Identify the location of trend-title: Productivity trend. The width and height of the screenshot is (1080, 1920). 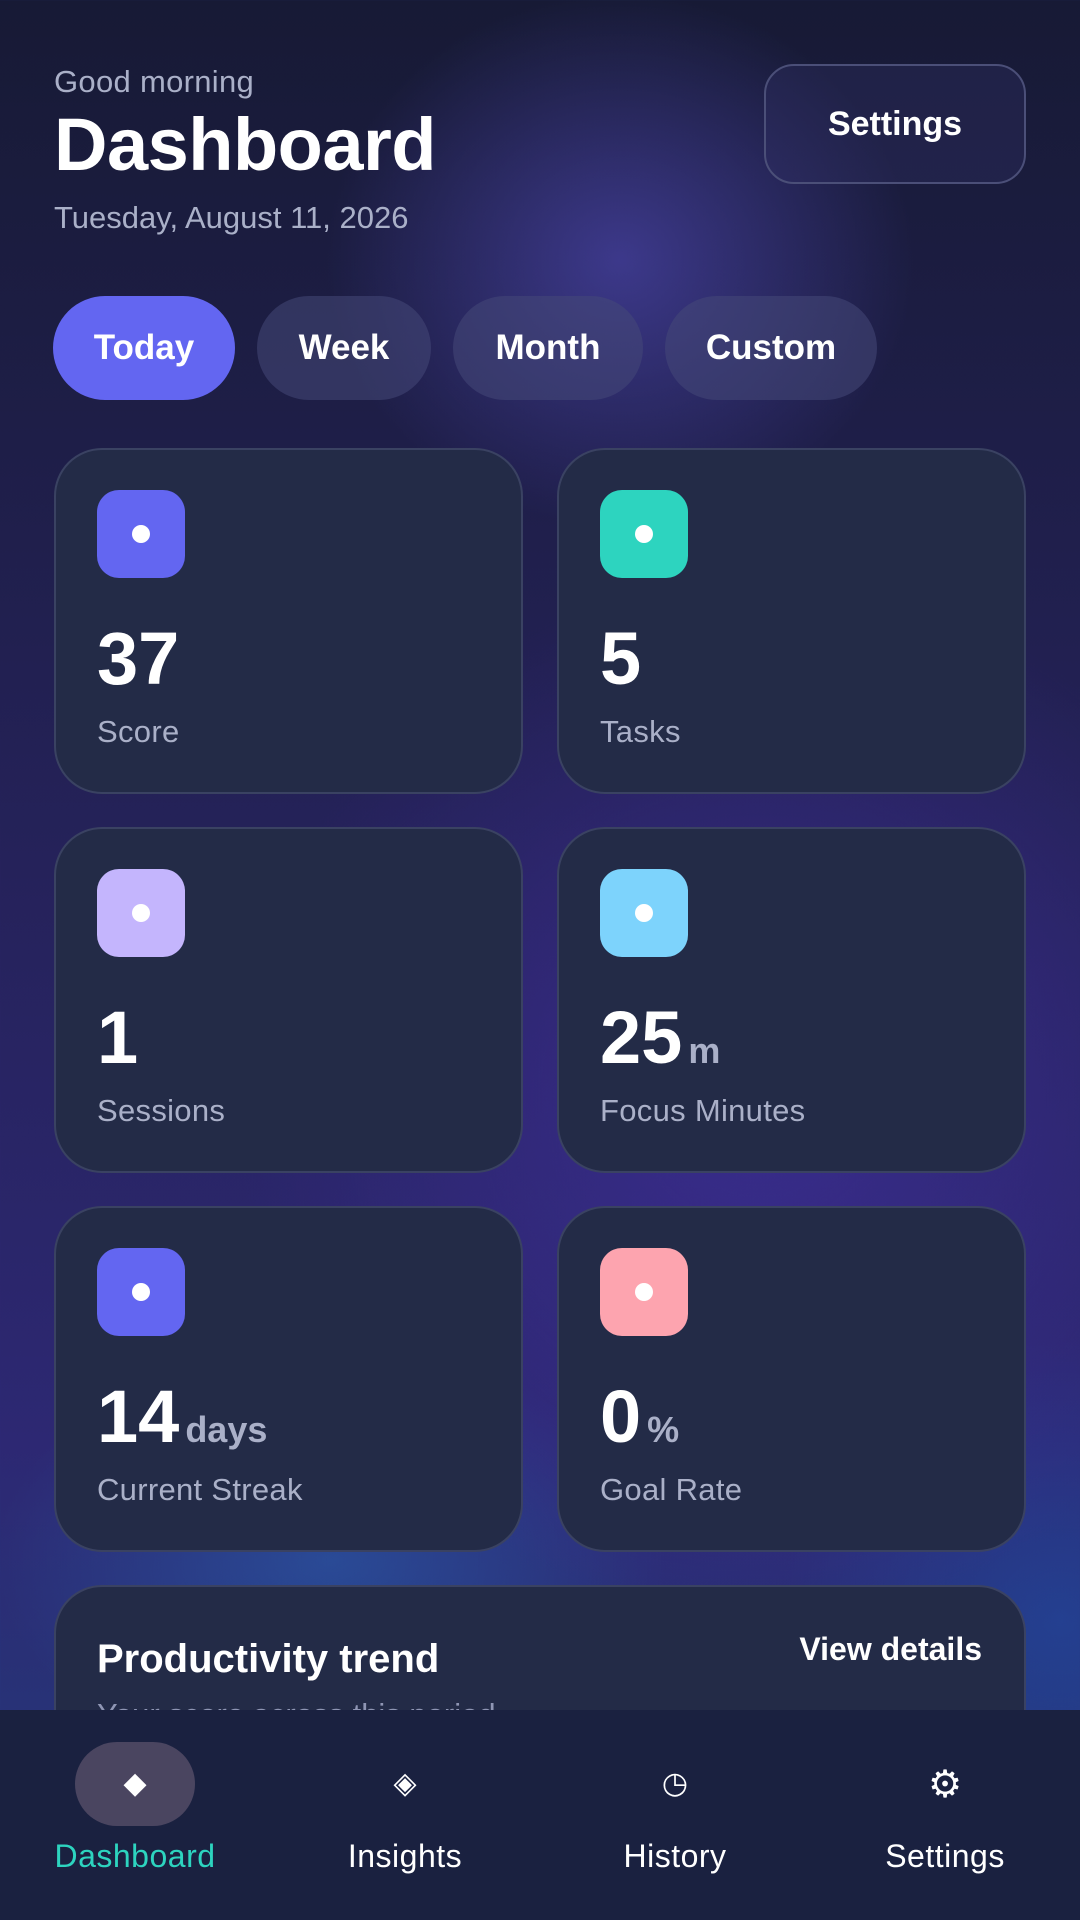
(268, 1659).